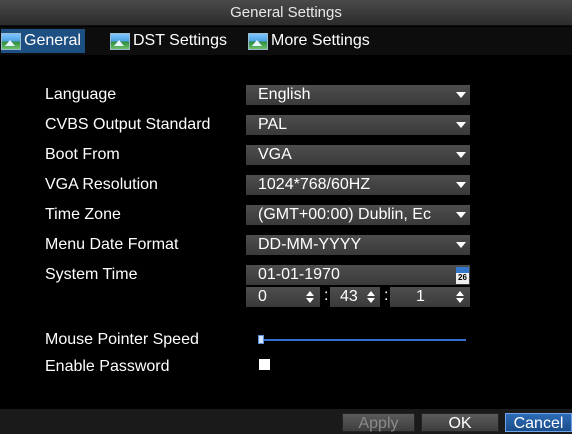 Image resolution: width=572 pixels, height=434 pixels. Describe the element at coordinates (358, 95) in the screenshot. I see `language-select: English` at that location.